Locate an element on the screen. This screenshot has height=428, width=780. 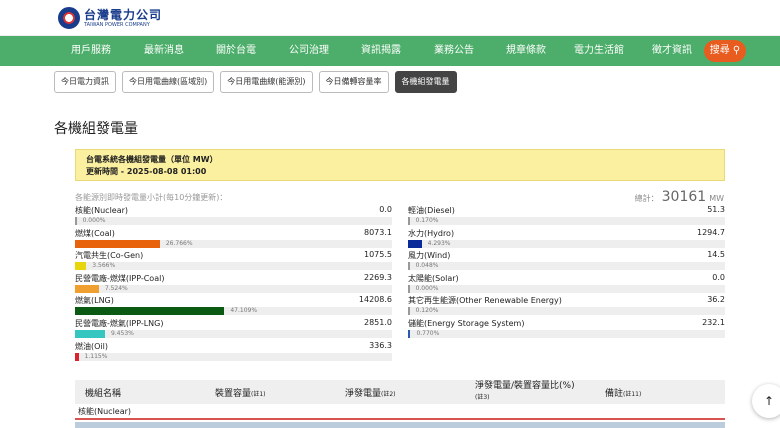
energy-bar-track: 0.120% is located at coordinates (566, 311).